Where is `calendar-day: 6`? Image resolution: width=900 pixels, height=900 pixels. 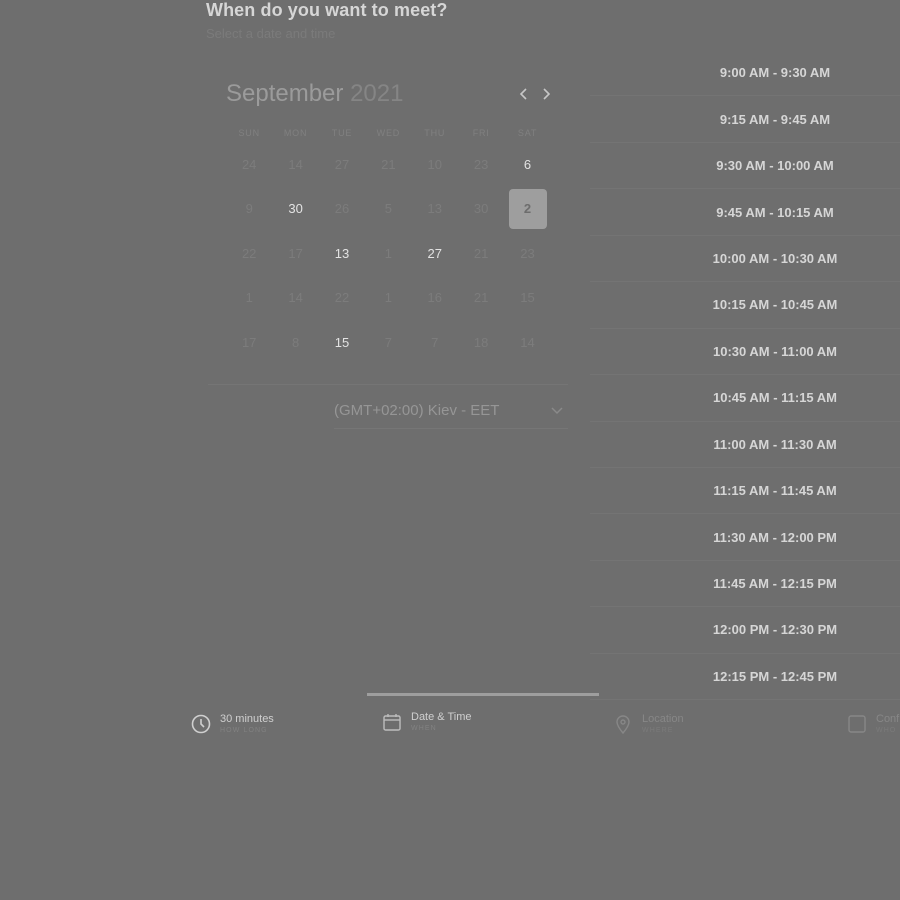
calendar-day: 6 is located at coordinates (527, 164).